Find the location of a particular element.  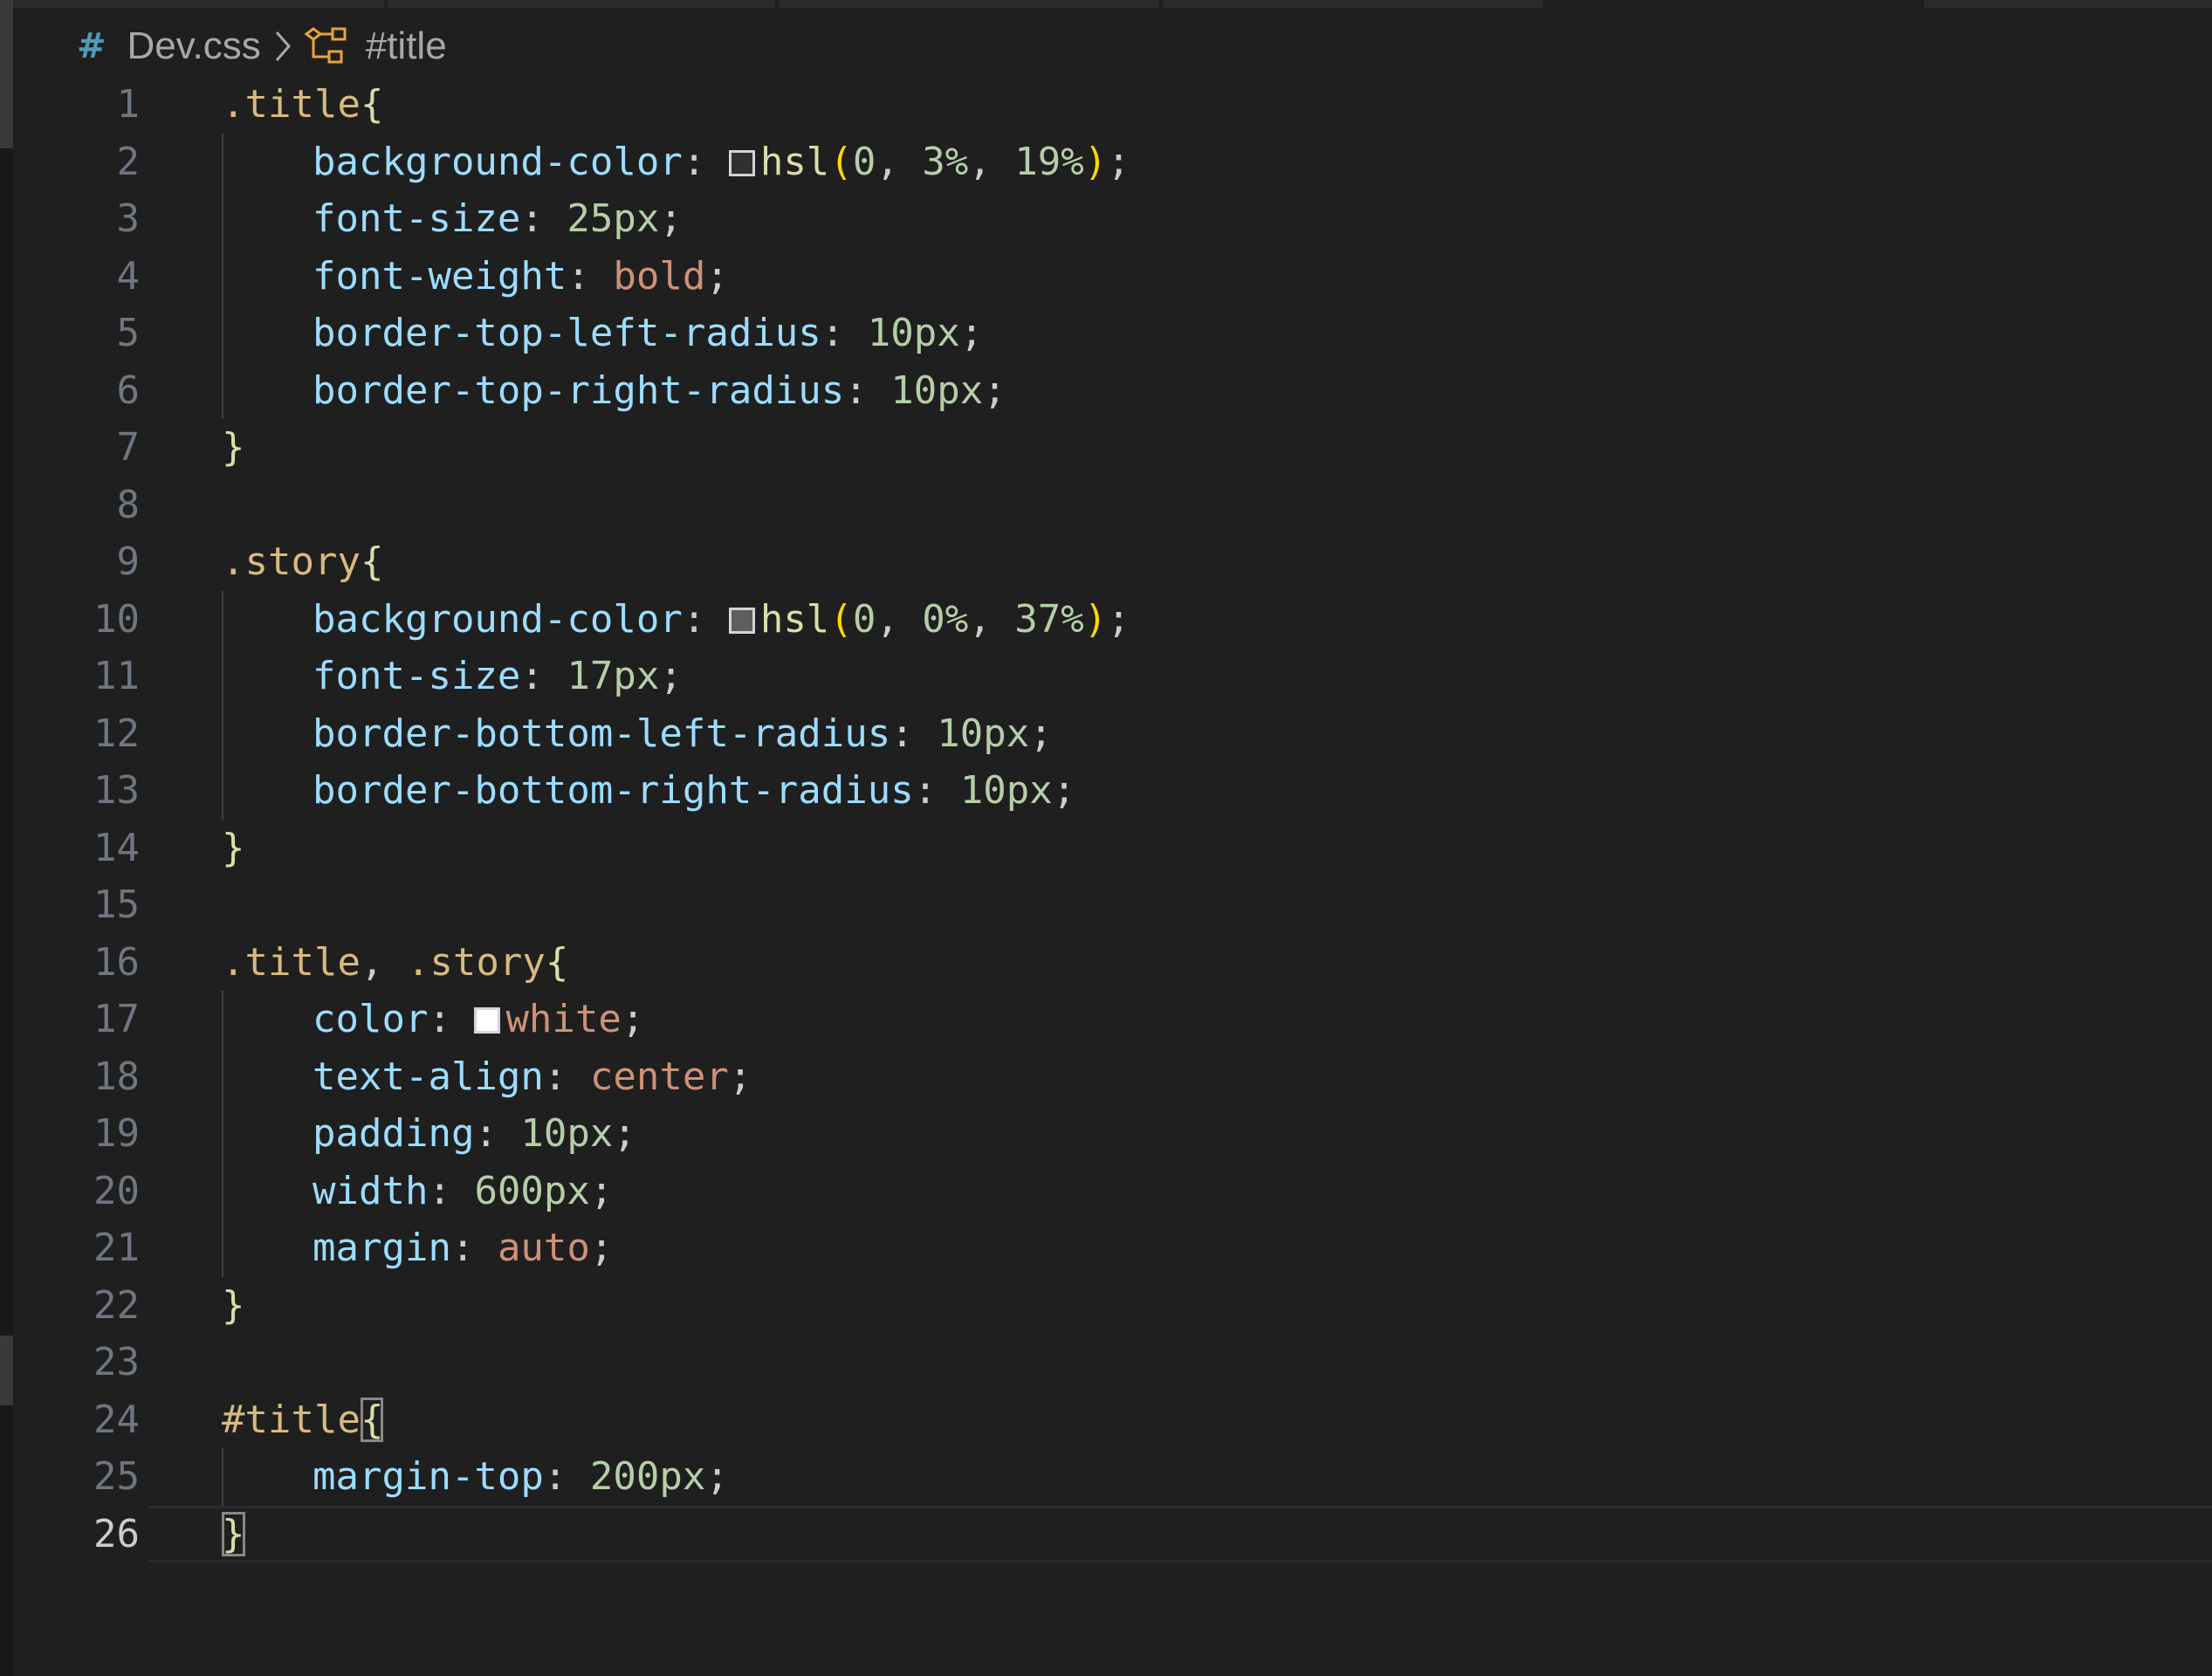

code-token: .title is located at coordinates (291, 962).